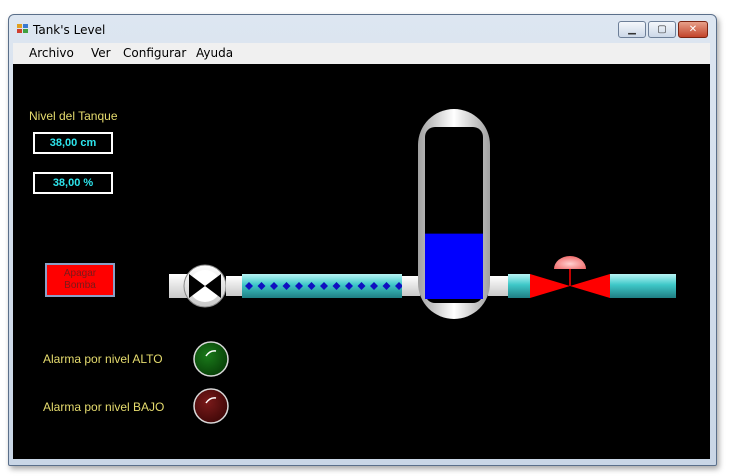  I want to click on title-bar: Tank's Level ▁ ▢ ✕, so click(362, 29).